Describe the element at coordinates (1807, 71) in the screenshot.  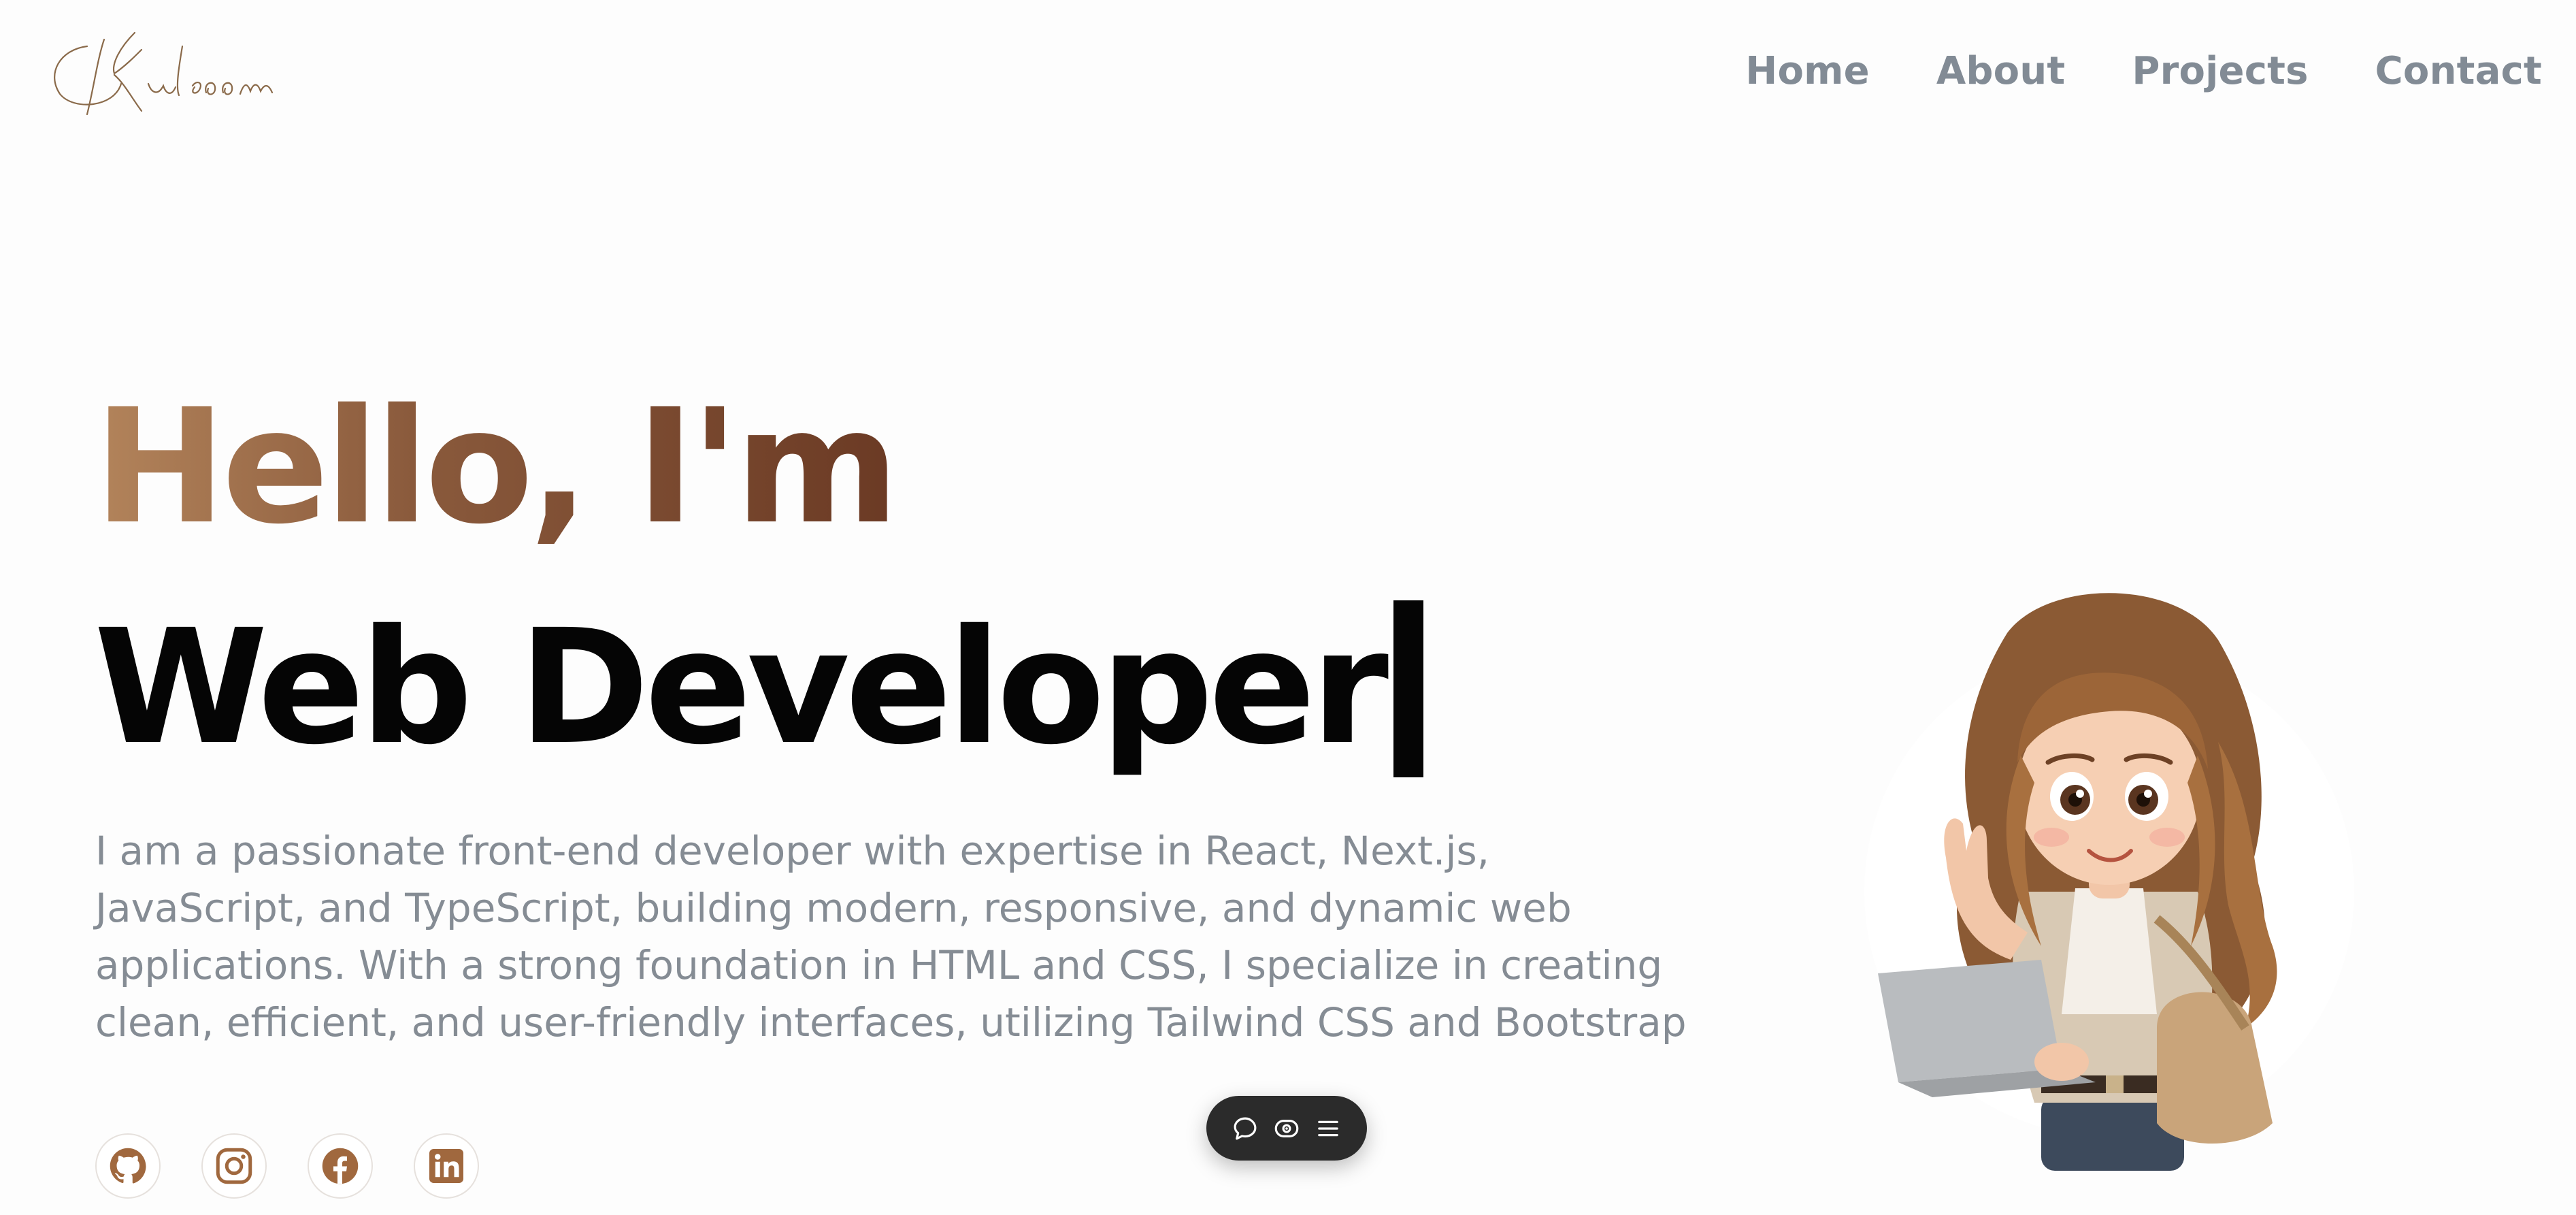
I see `nav-home: Home` at that location.